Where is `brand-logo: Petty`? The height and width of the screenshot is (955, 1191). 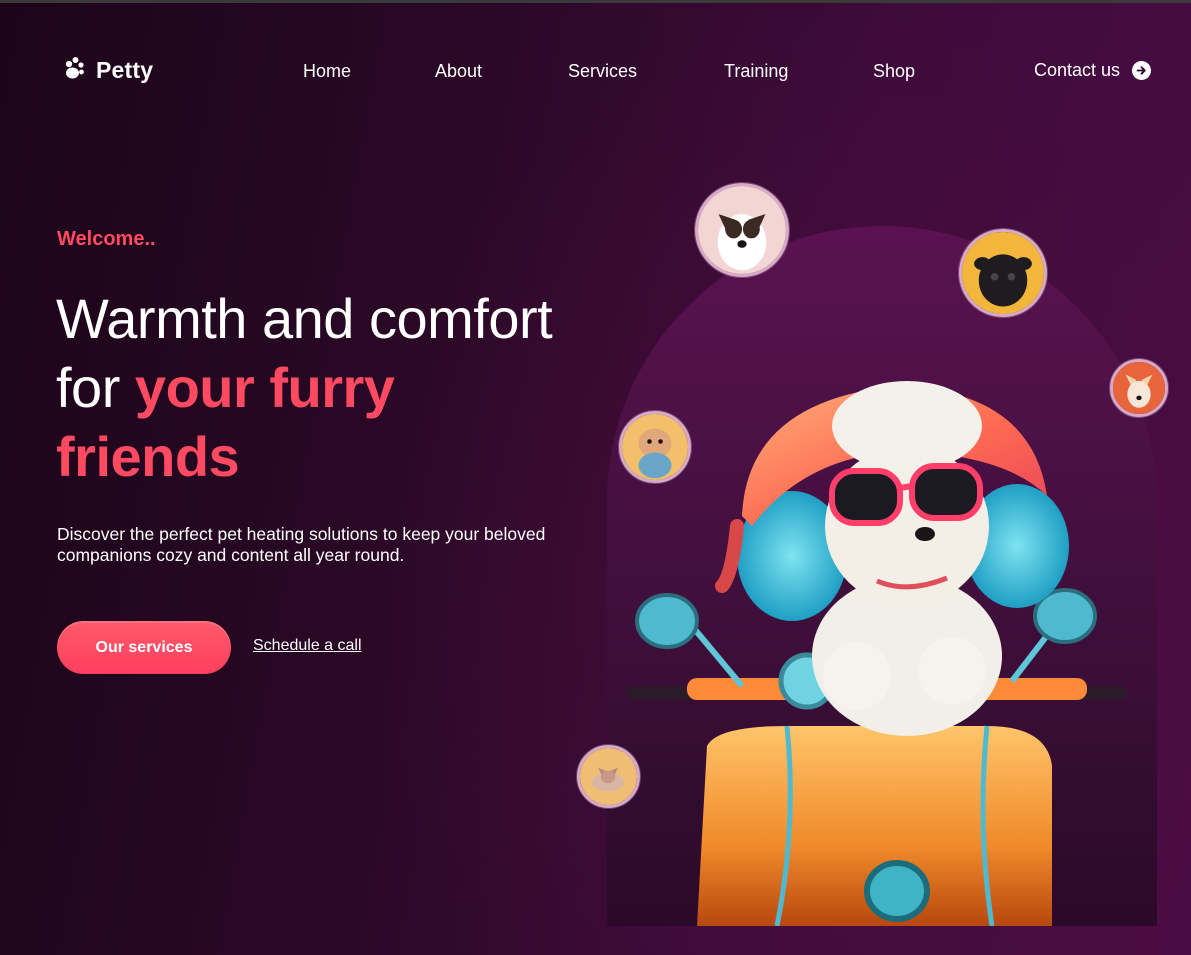
brand-logo: Petty is located at coordinates (106, 70).